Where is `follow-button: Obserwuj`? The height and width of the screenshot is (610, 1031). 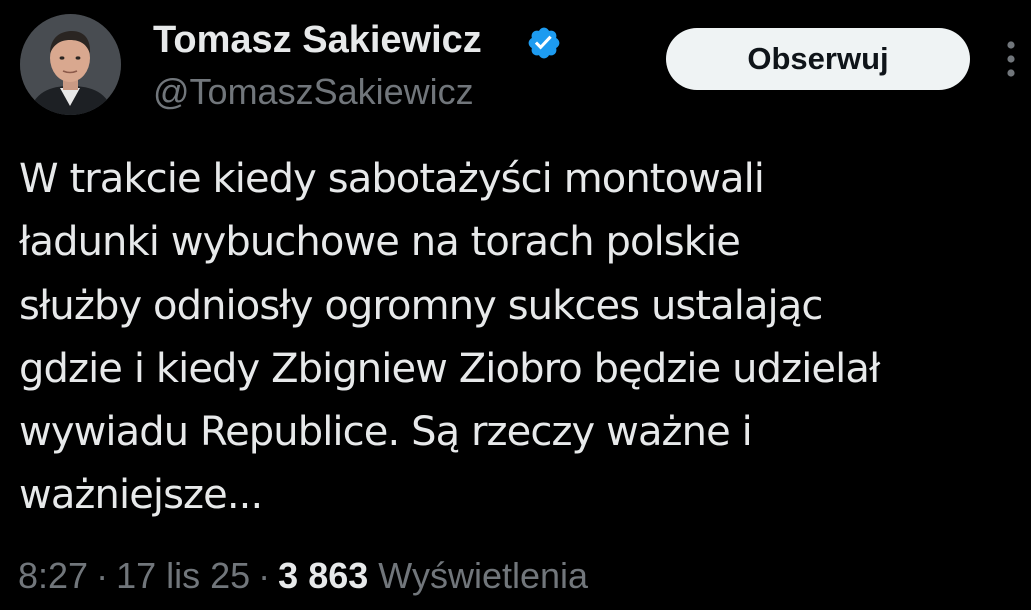
follow-button: Obserwuj is located at coordinates (818, 59).